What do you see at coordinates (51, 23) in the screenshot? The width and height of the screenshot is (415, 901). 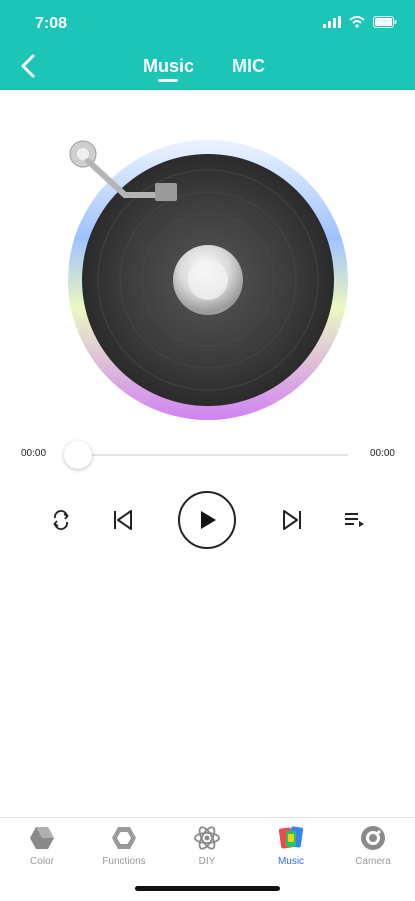 I see `status-time: 7:08` at bounding box center [51, 23].